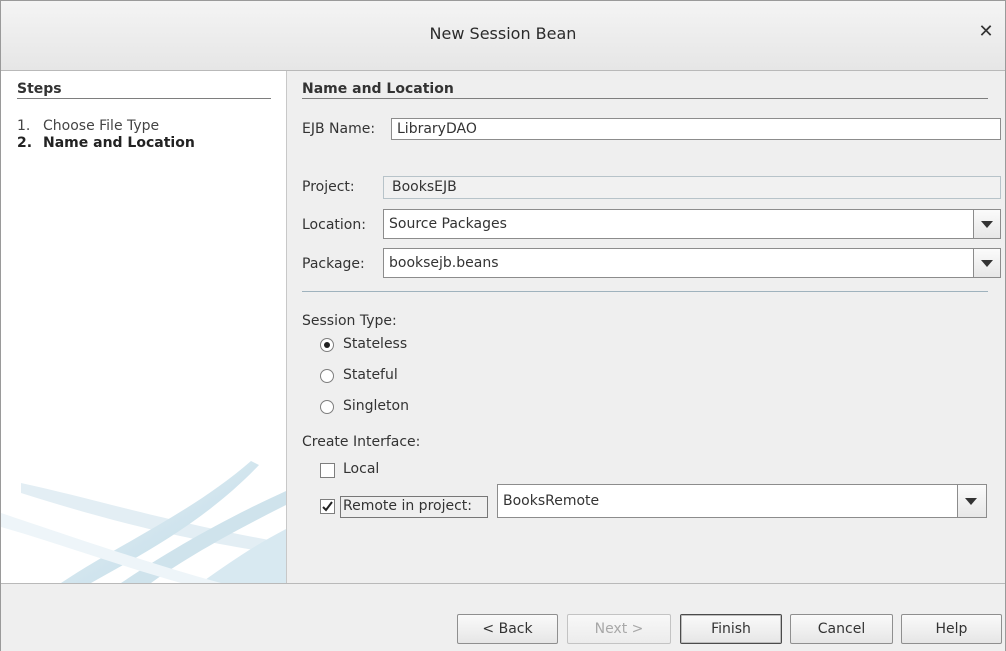 The width and height of the screenshot is (1006, 651). I want to click on package-value: booksejb.beans, so click(444, 263).